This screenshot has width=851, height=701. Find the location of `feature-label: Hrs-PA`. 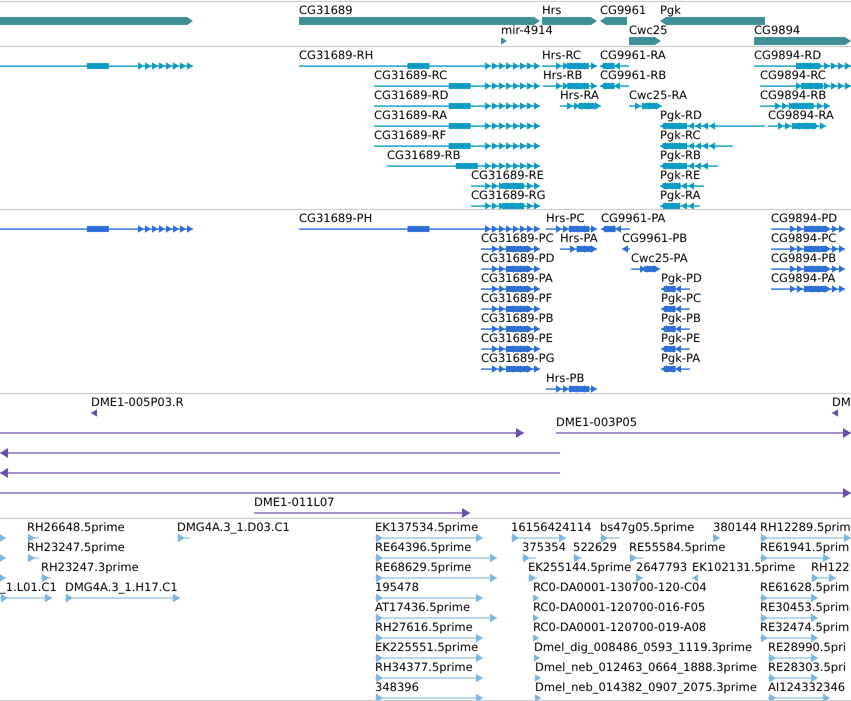

feature-label: Hrs-PA is located at coordinates (579, 238).